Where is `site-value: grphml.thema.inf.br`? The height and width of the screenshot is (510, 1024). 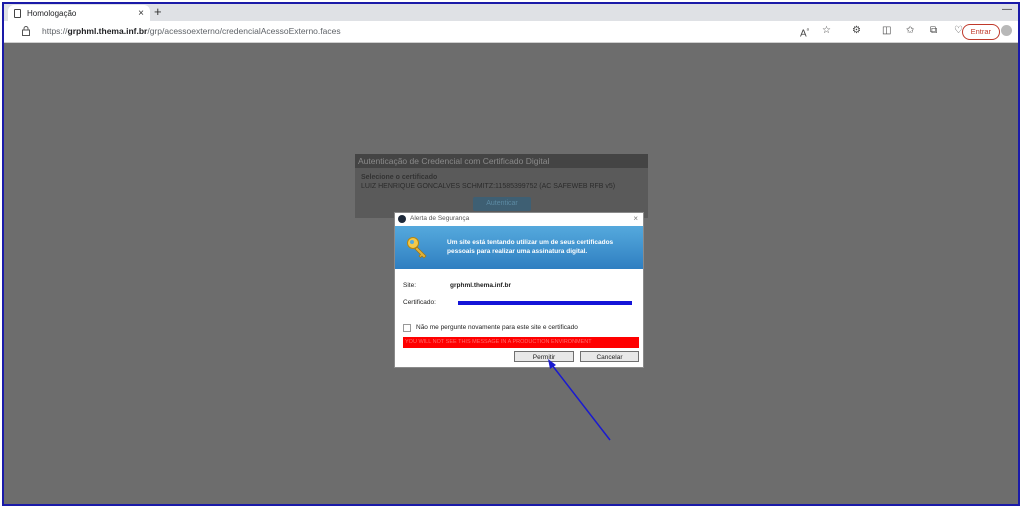 site-value: grphml.thema.inf.br is located at coordinates (481, 285).